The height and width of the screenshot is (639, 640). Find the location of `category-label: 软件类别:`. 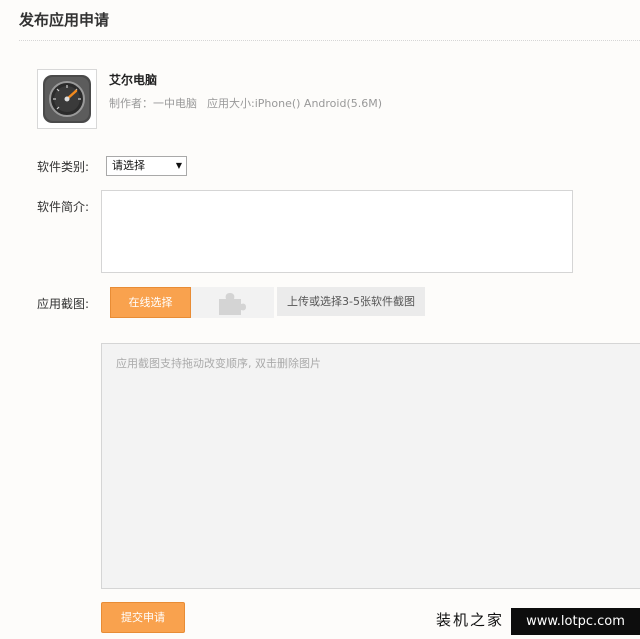

category-label: 软件类别: is located at coordinates (63, 167).